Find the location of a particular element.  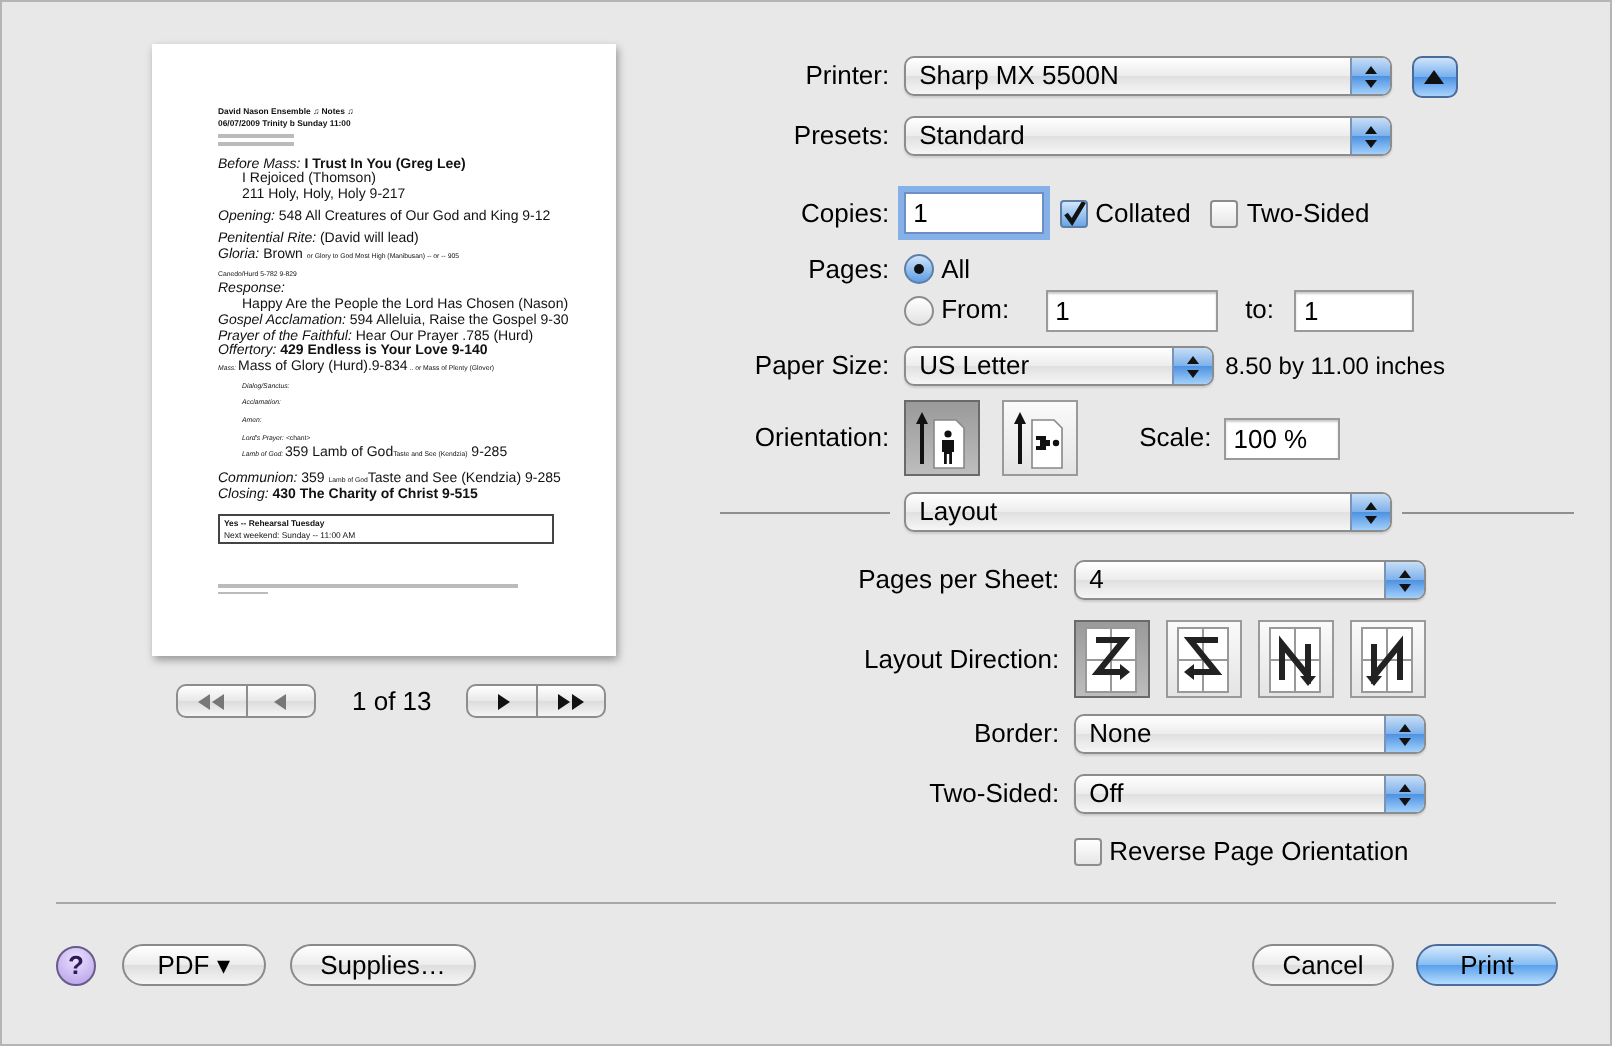

page-indicator: 1 of 13 is located at coordinates (393, 702).